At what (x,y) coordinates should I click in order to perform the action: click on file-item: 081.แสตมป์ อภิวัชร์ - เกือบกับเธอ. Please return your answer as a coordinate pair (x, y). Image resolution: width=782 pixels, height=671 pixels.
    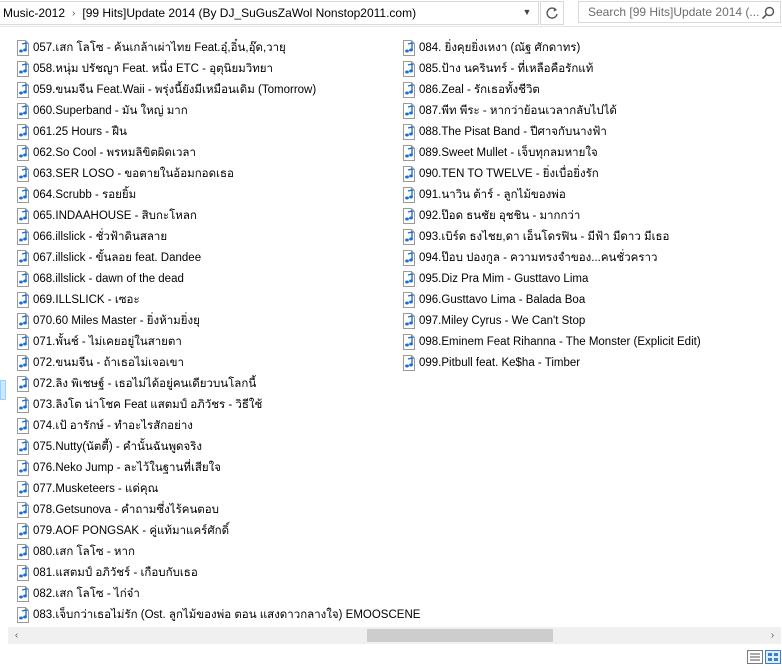
    Looking at the image, I should click on (219, 572).